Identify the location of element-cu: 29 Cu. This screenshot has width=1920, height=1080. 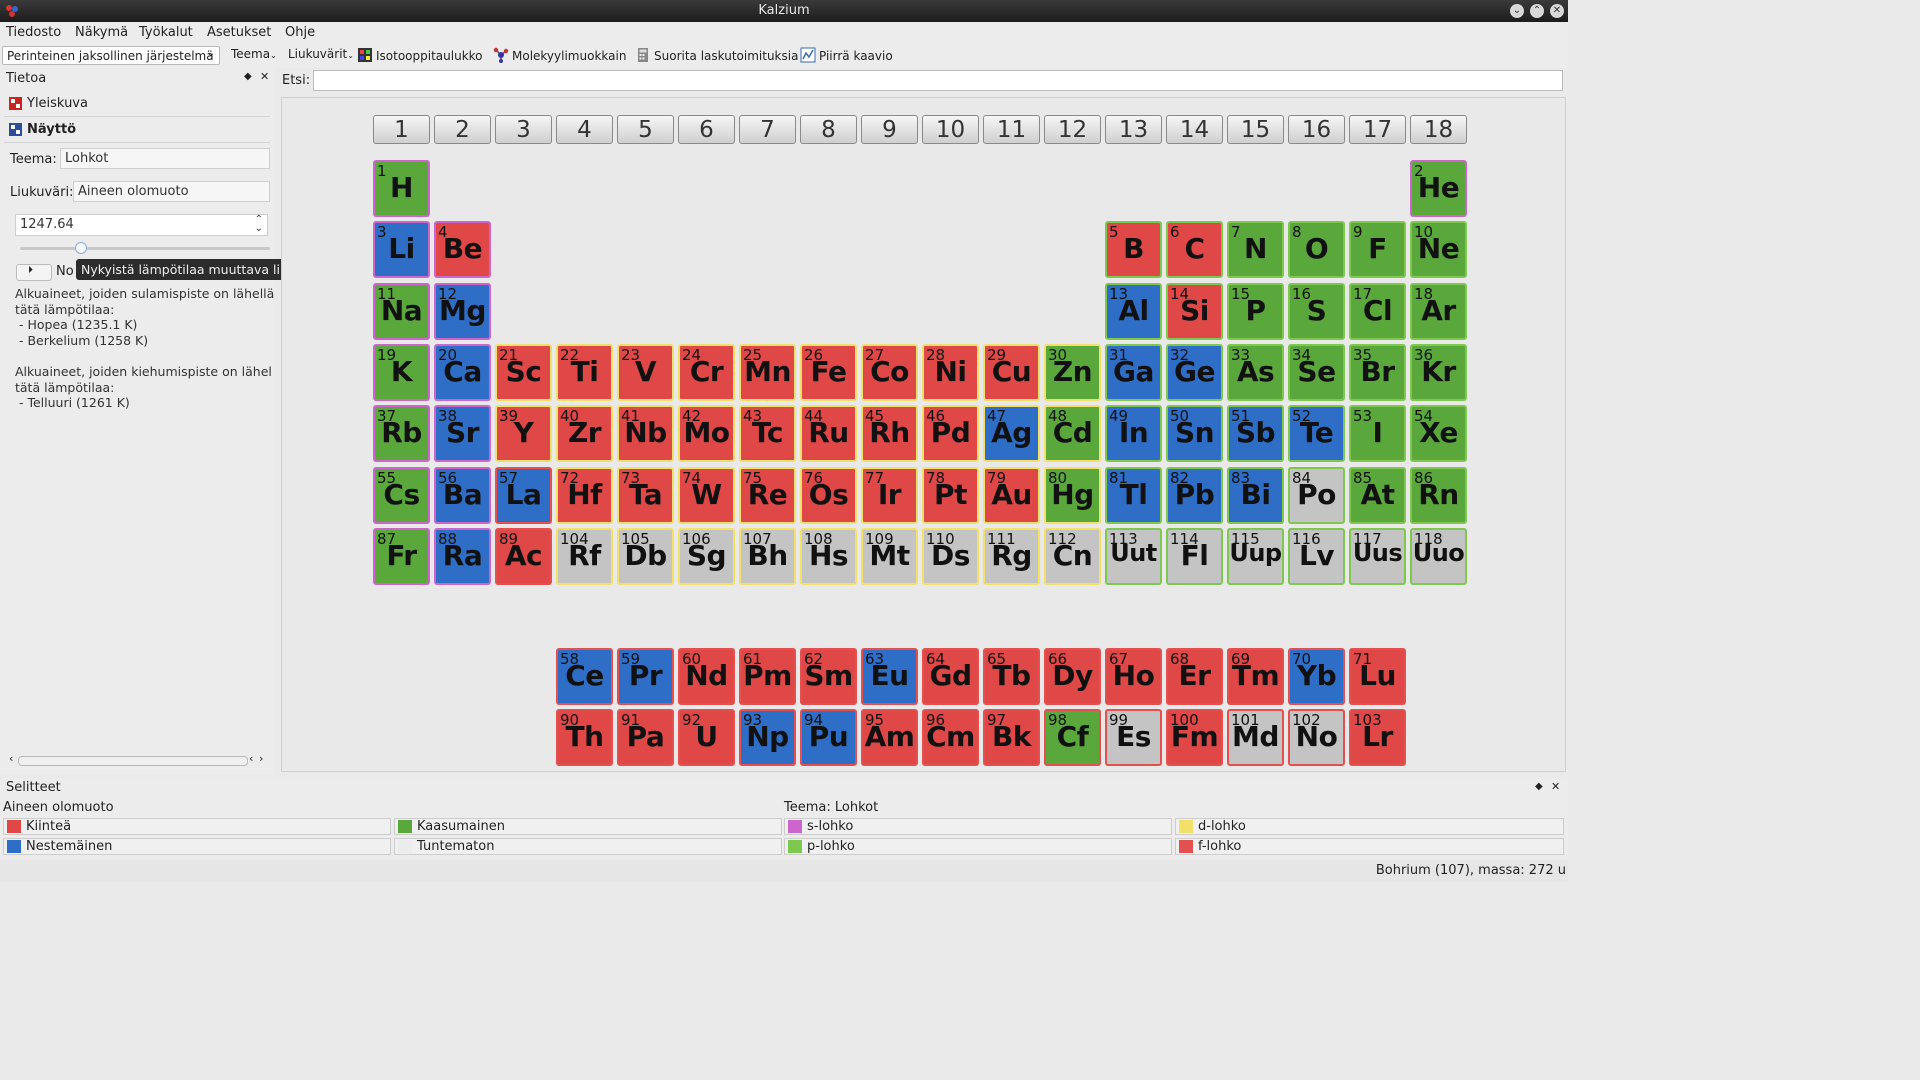
(1011, 372).